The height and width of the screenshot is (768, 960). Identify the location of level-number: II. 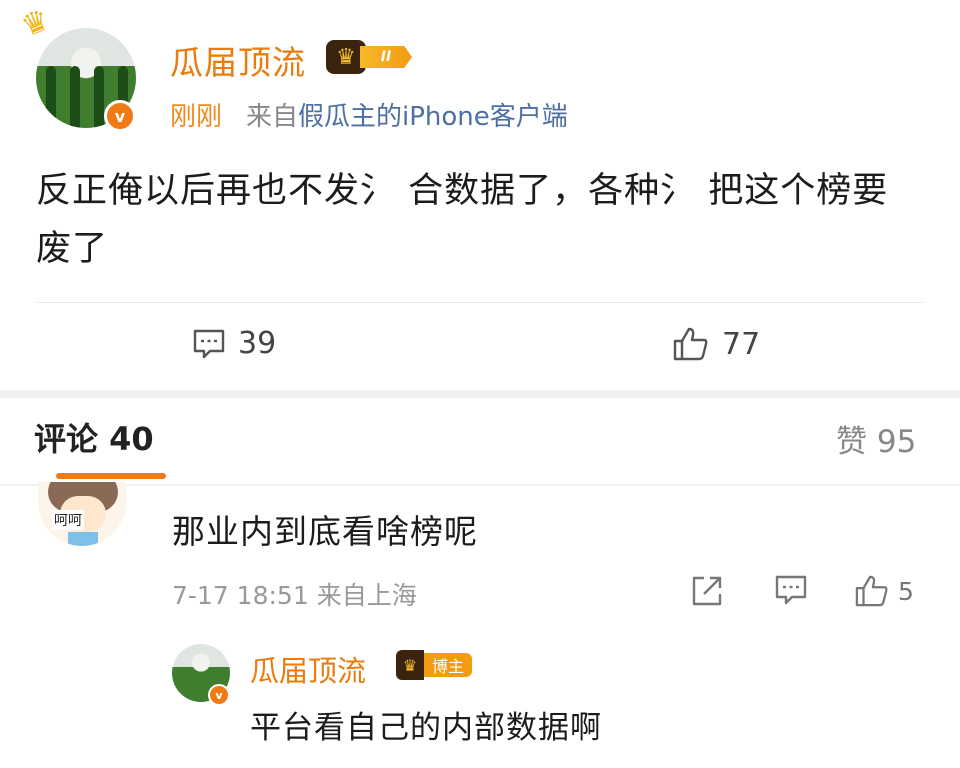
(386, 57).